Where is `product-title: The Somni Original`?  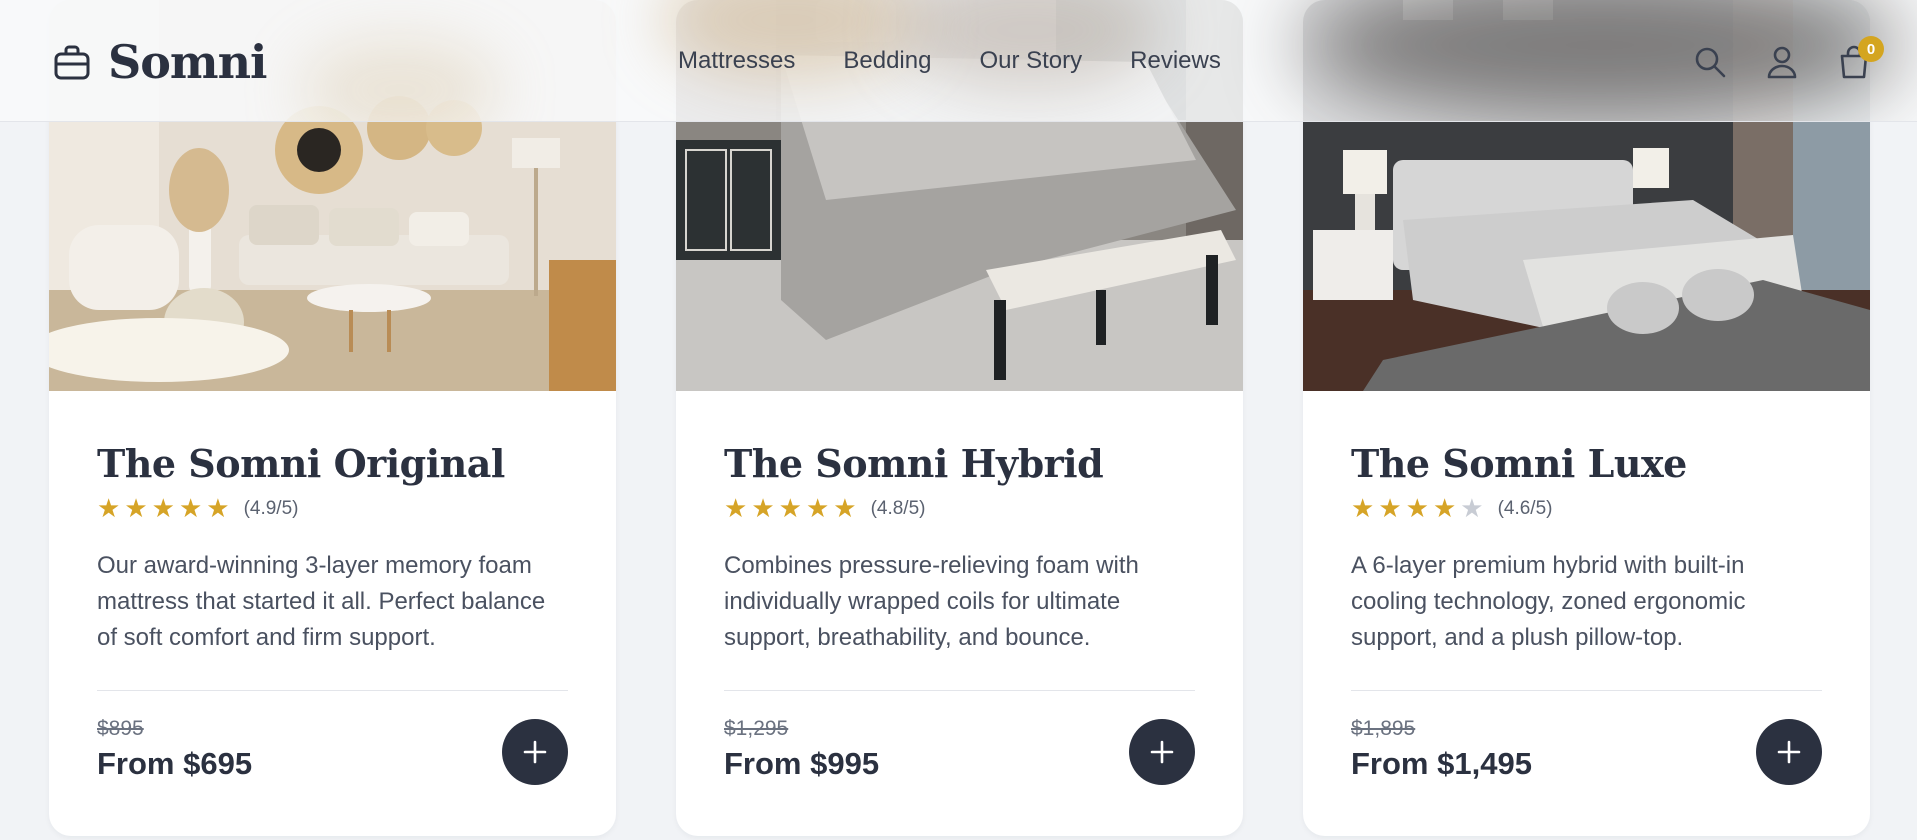 product-title: The Somni Original is located at coordinates (332, 464).